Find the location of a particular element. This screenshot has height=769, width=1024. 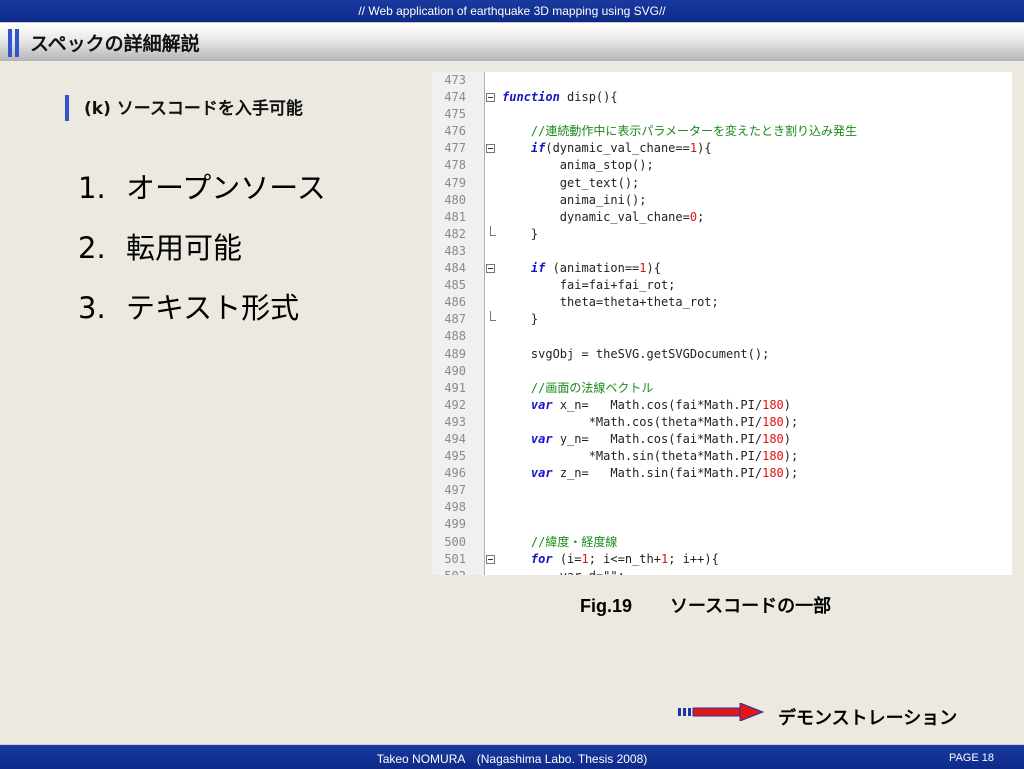

line-number: 482 is located at coordinates (455, 233).